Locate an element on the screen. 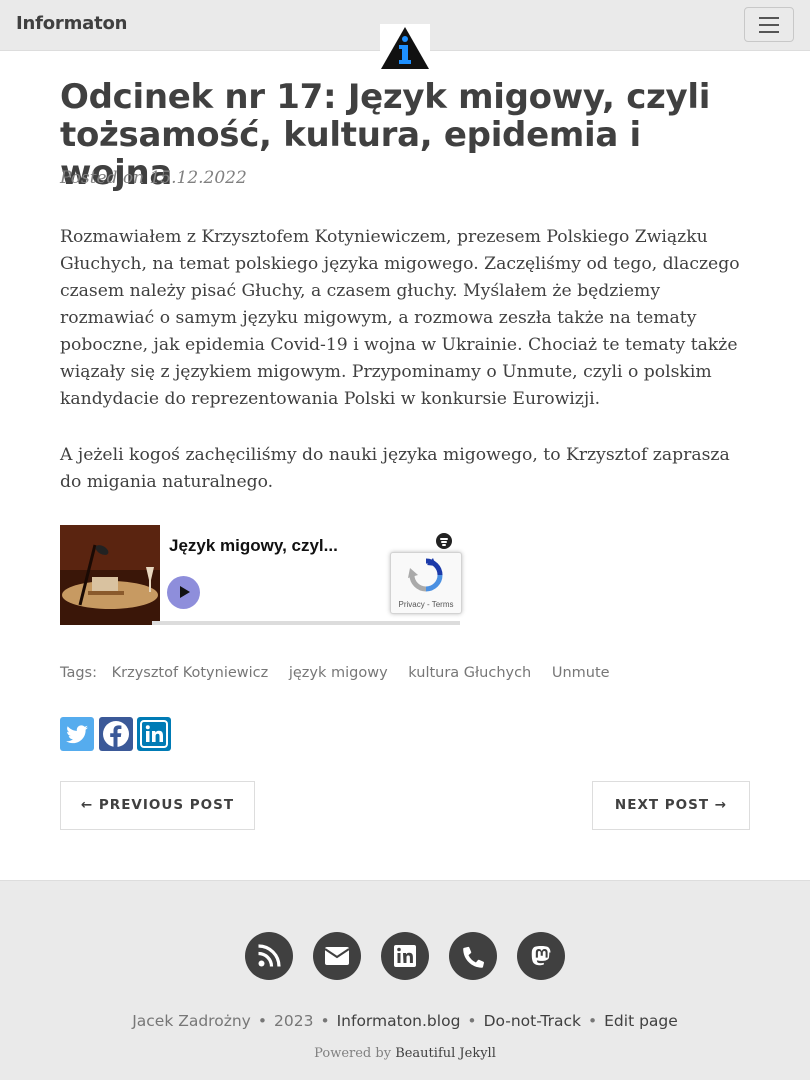 Image resolution: width=810 pixels, height=1080 pixels. email-button is located at coordinates (337, 956).